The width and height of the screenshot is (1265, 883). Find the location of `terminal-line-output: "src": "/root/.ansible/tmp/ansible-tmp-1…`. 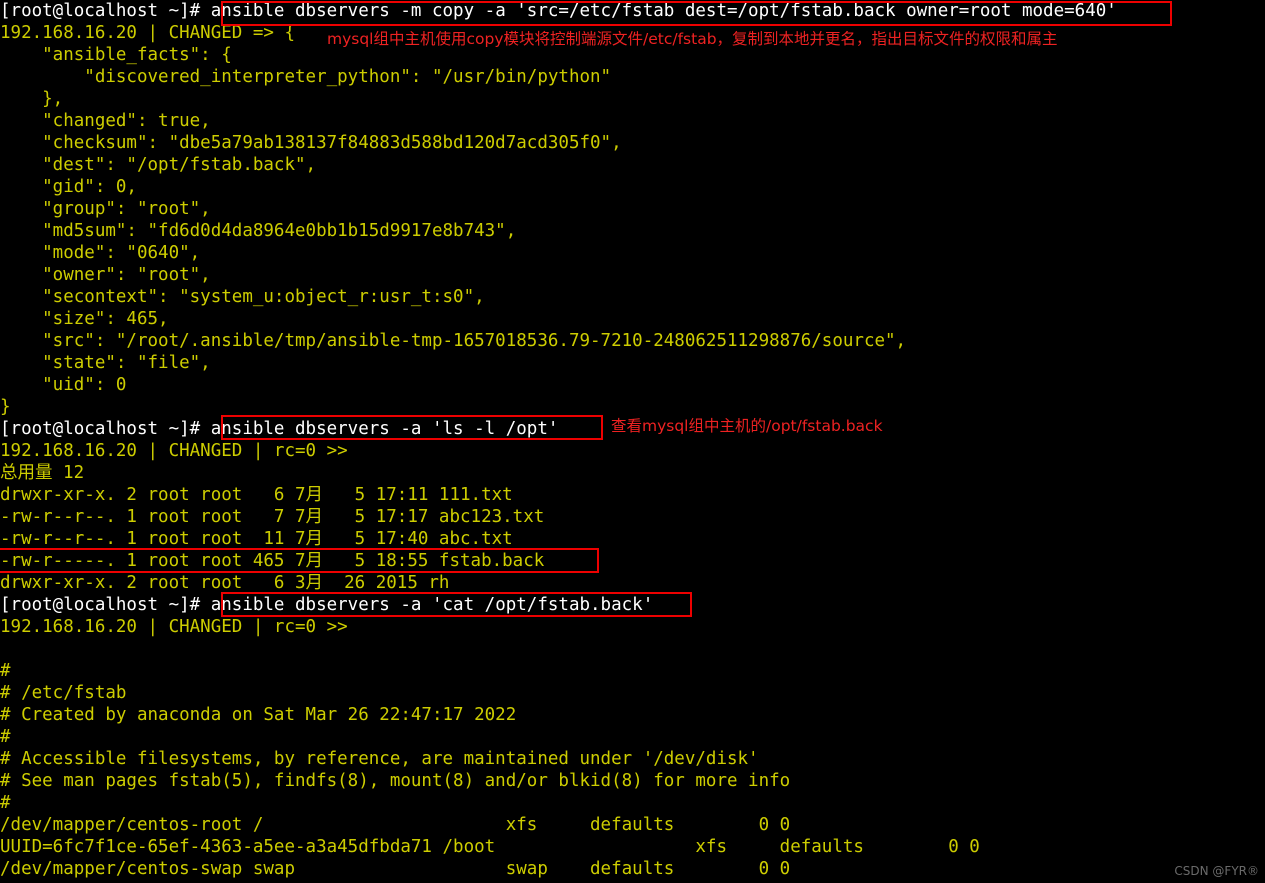

terminal-line-output: "src": "/root/.ansible/tmp/ansible-tmp-1… is located at coordinates (453, 341).